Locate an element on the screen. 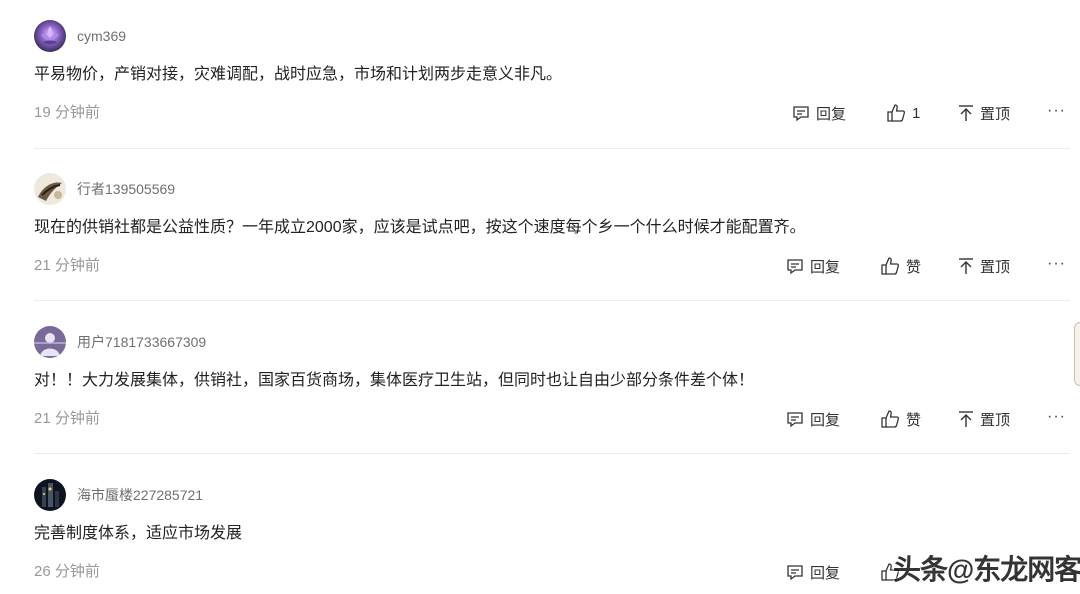  side-feedback-tab is located at coordinates (1077, 354).